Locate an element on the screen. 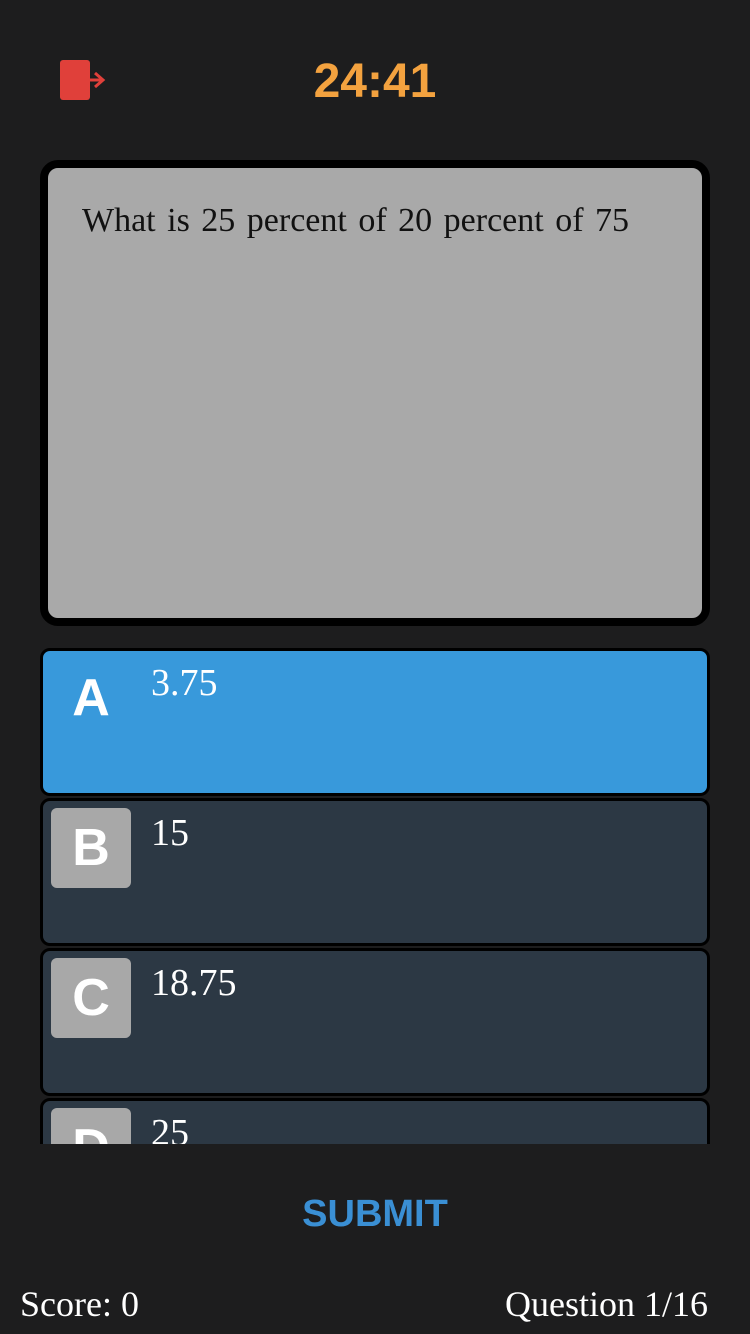 This screenshot has width=750, height=1334. answer-option-c: C 18.75 is located at coordinates (375, 1022).